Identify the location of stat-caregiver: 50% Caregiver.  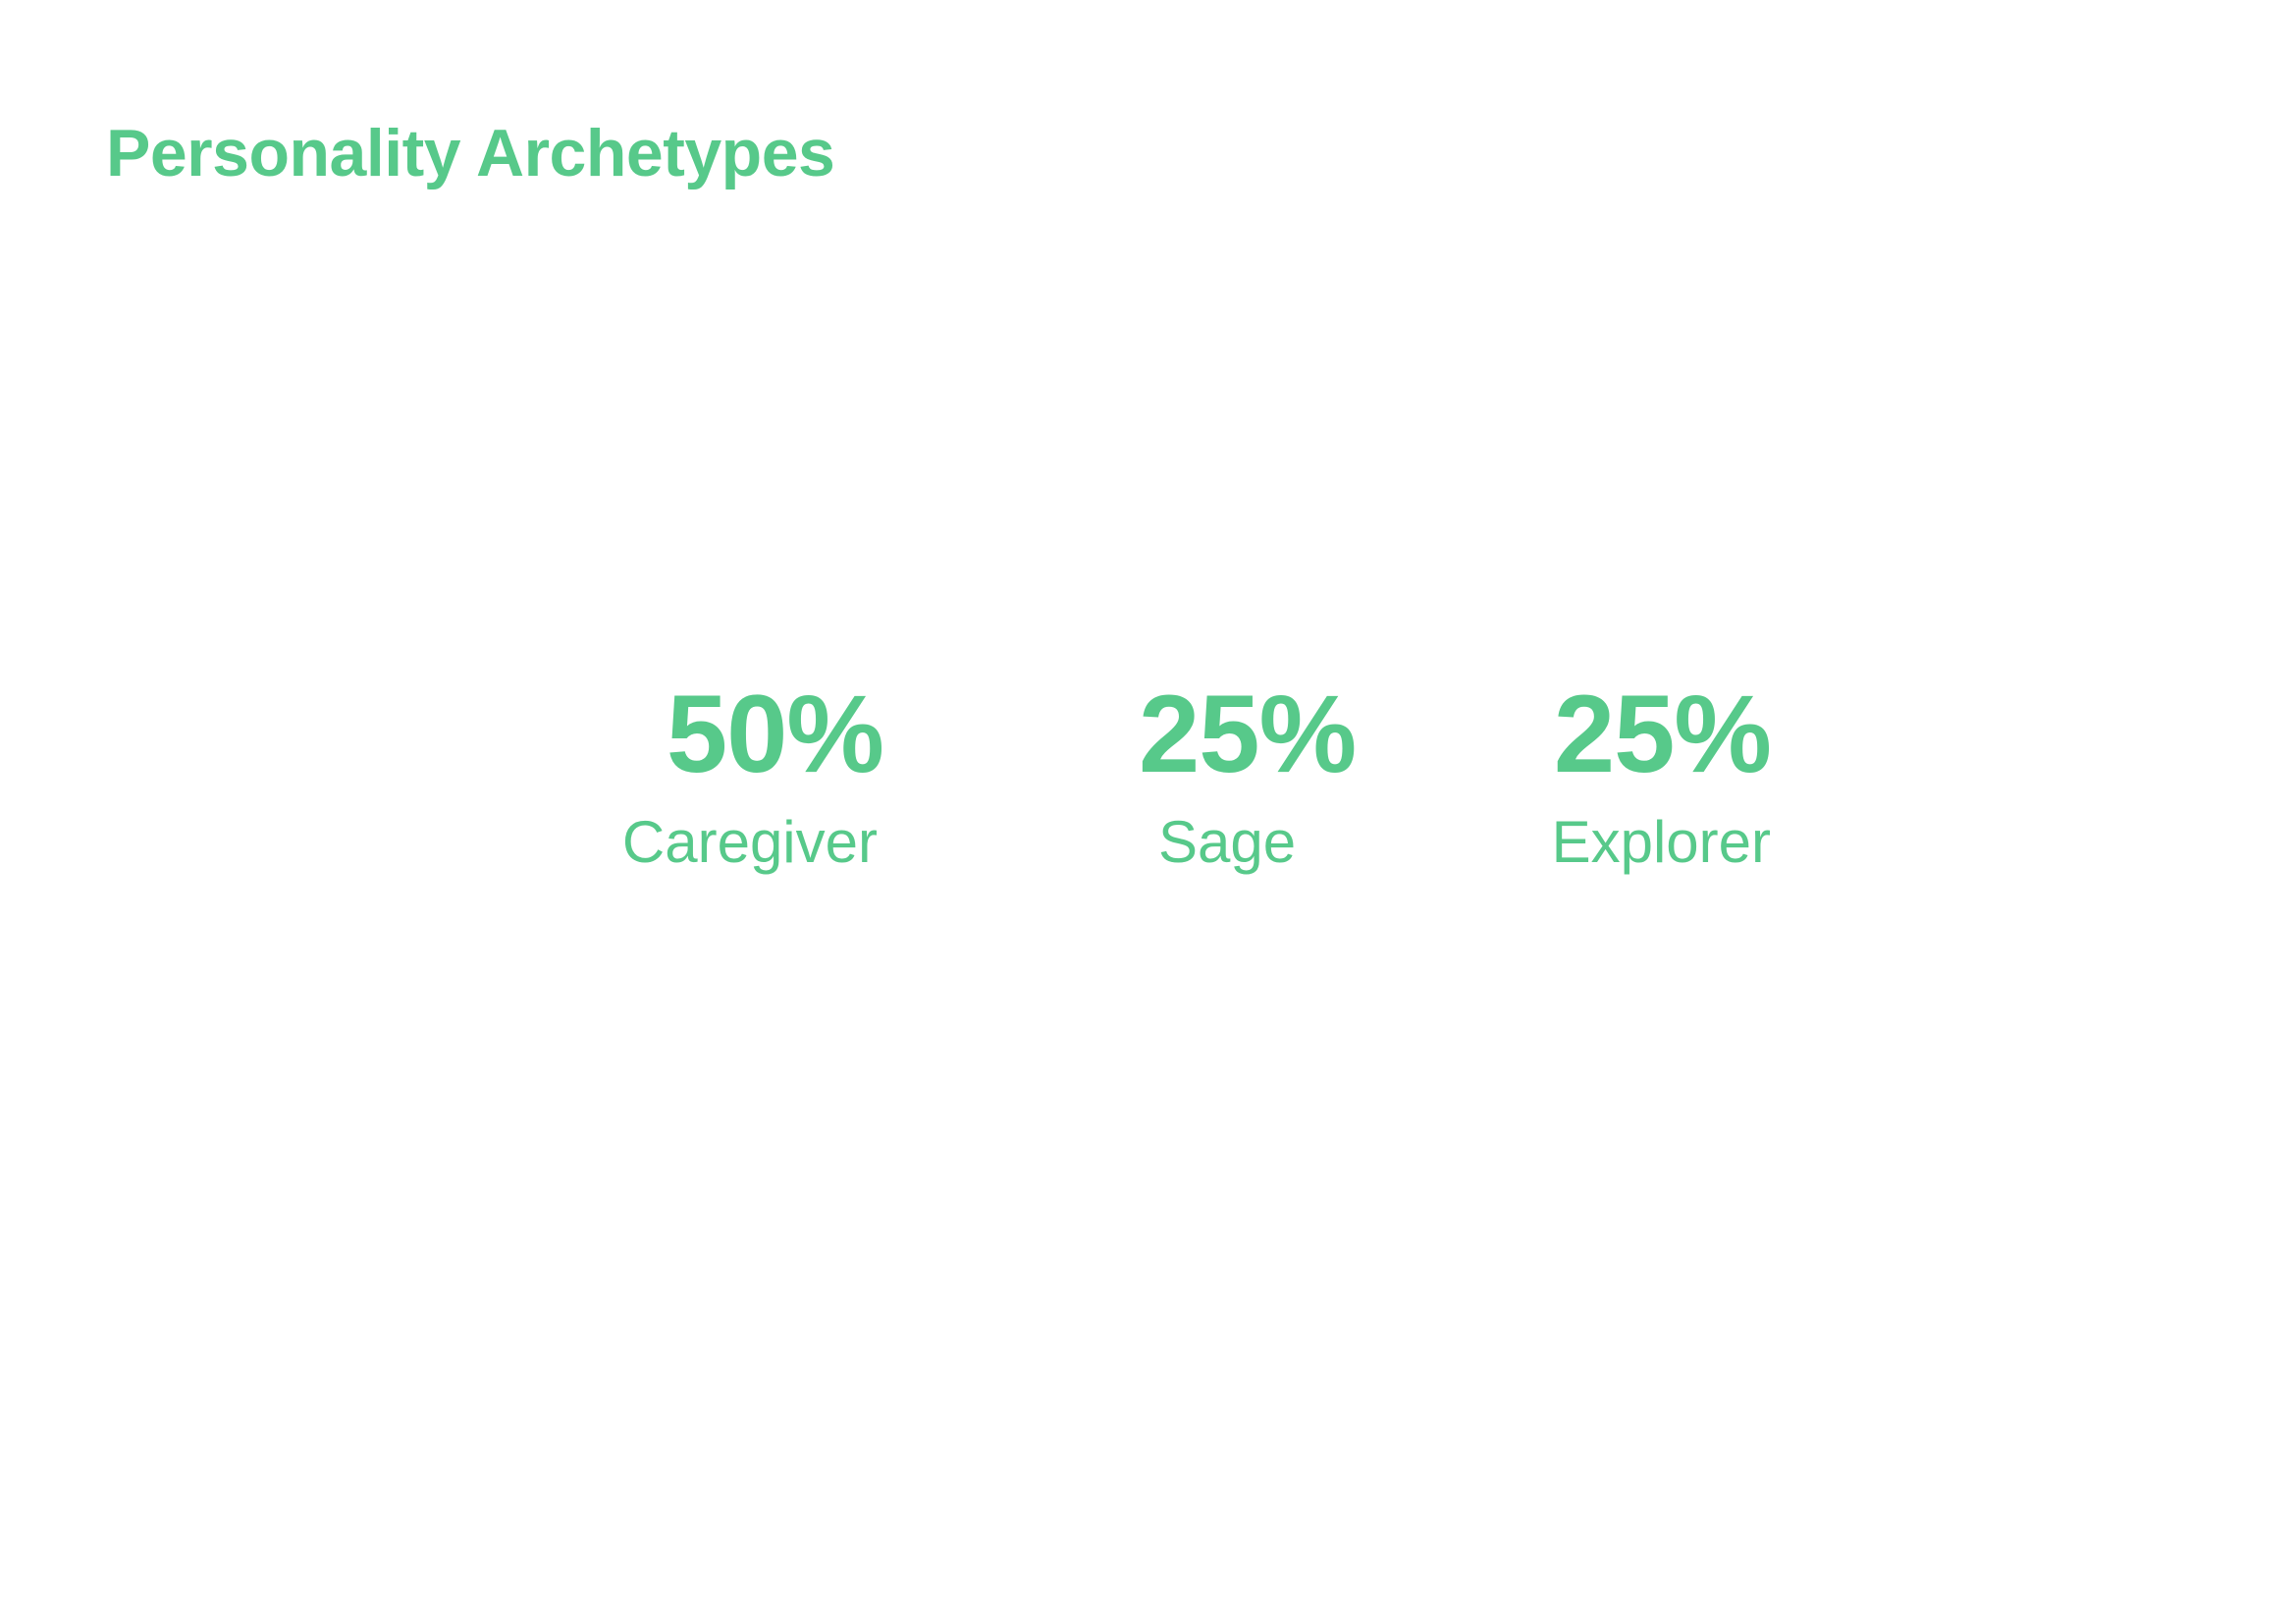
(752, 774).